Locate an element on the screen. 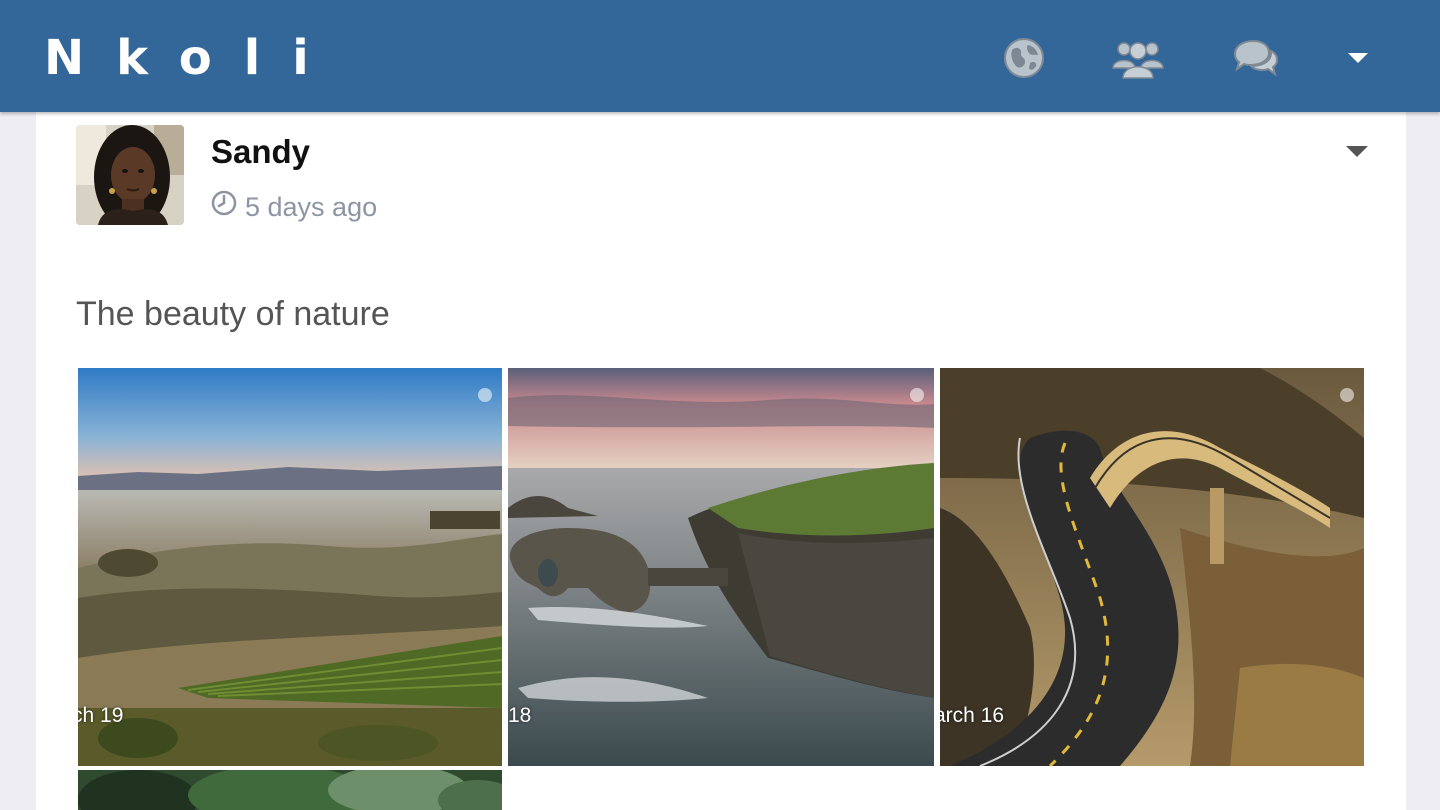 The height and width of the screenshot is (810, 1440). friends-button is located at coordinates (1138, 58).